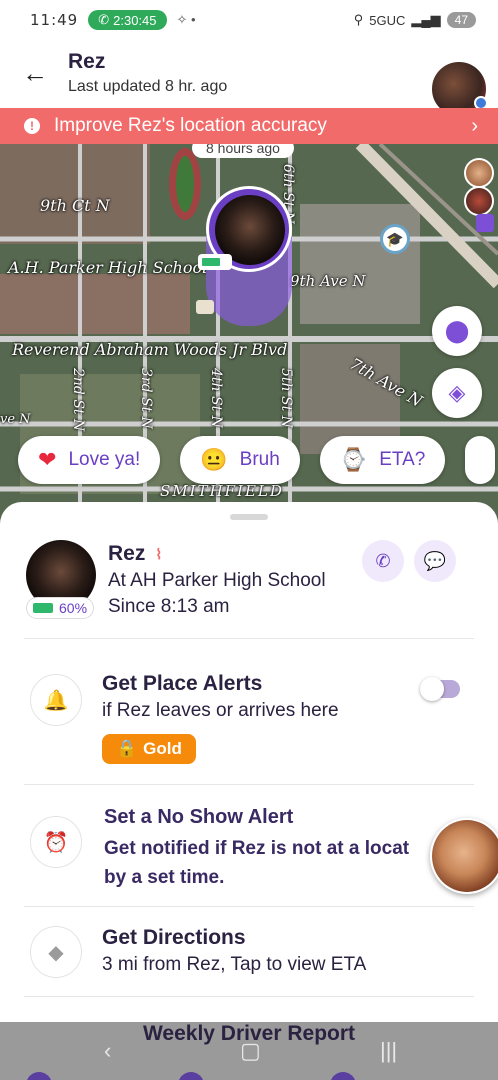 This screenshot has width=498, height=1080. What do you see at coordinates (249, 20) in the screenshot?
I see `status-bar: 11:49 ✆ 2:30:45 ✧ • ⚲ 5GUC ▂▄▆ 47` at bounding box center [249, 20].